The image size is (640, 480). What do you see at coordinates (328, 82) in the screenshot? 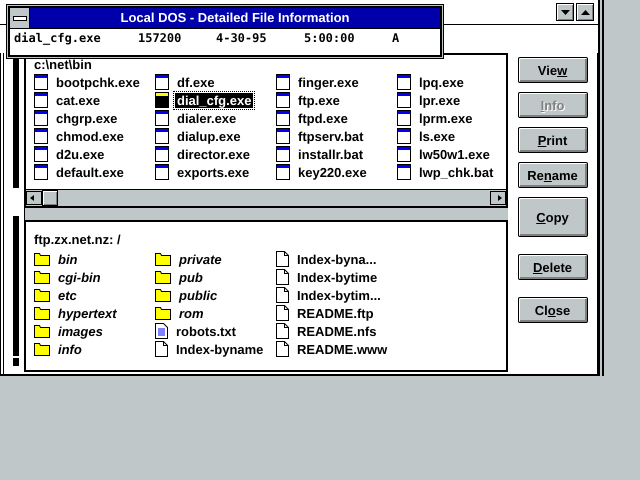
I see `file-name: finger.exe` at bounding box center [328, 82].